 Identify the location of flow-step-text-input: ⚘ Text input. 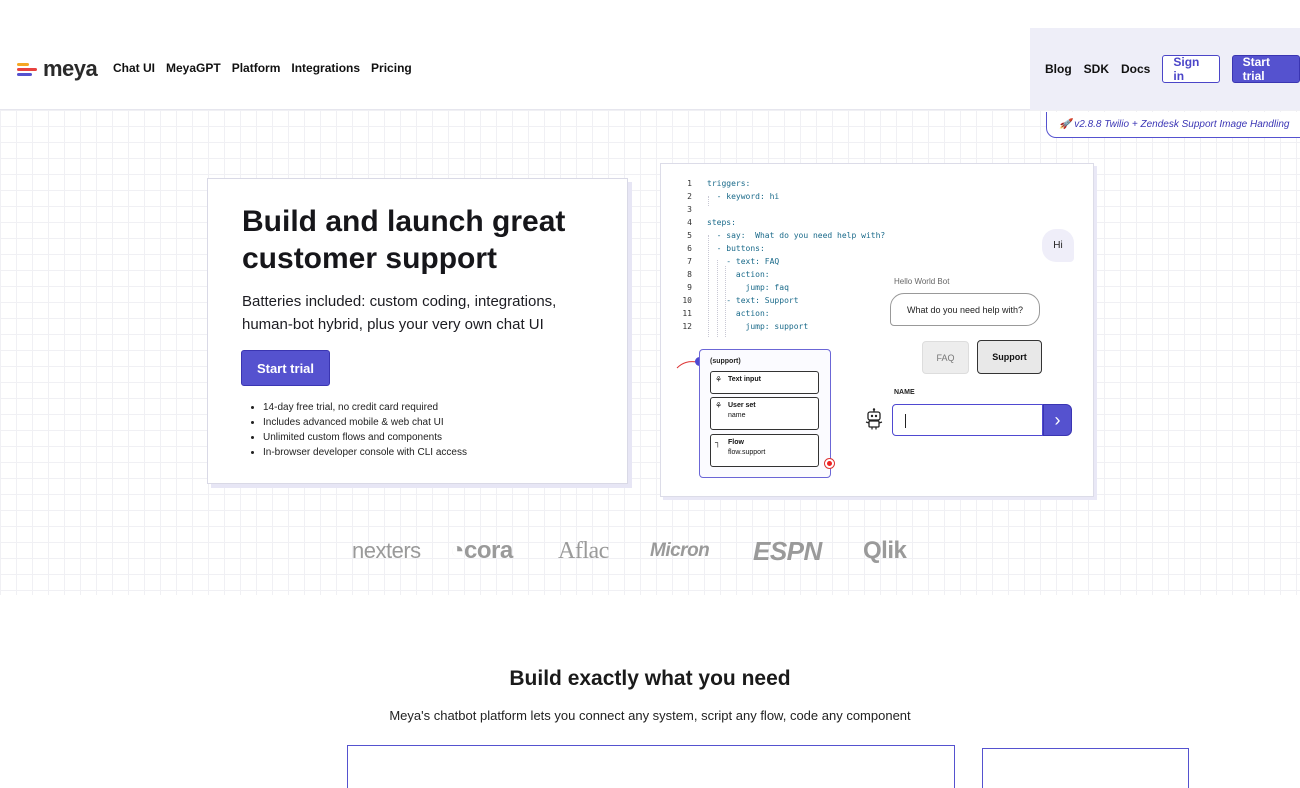
(764, 382).